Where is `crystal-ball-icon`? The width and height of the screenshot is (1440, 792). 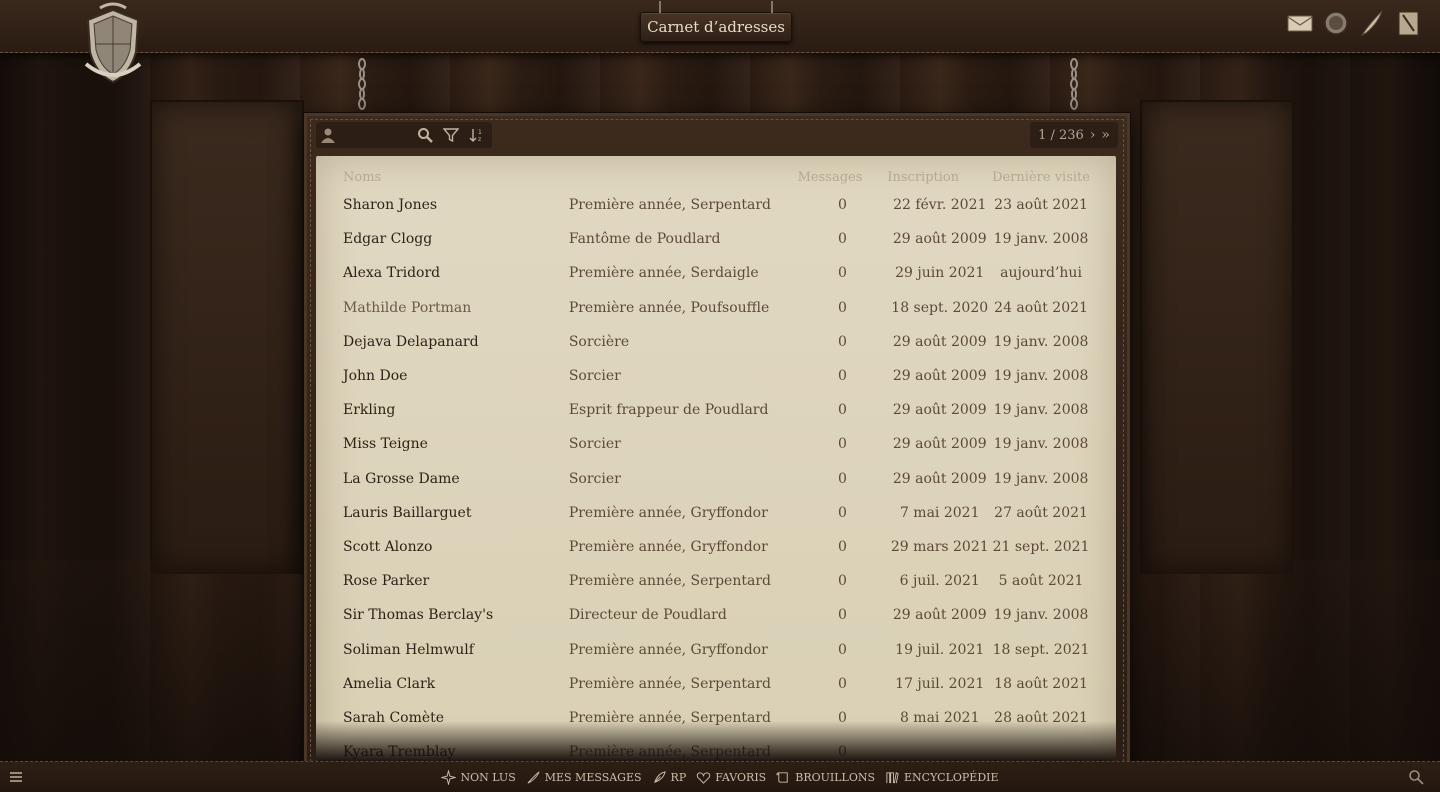
crystal-ball-icon is located at coordinates (1336, 23).